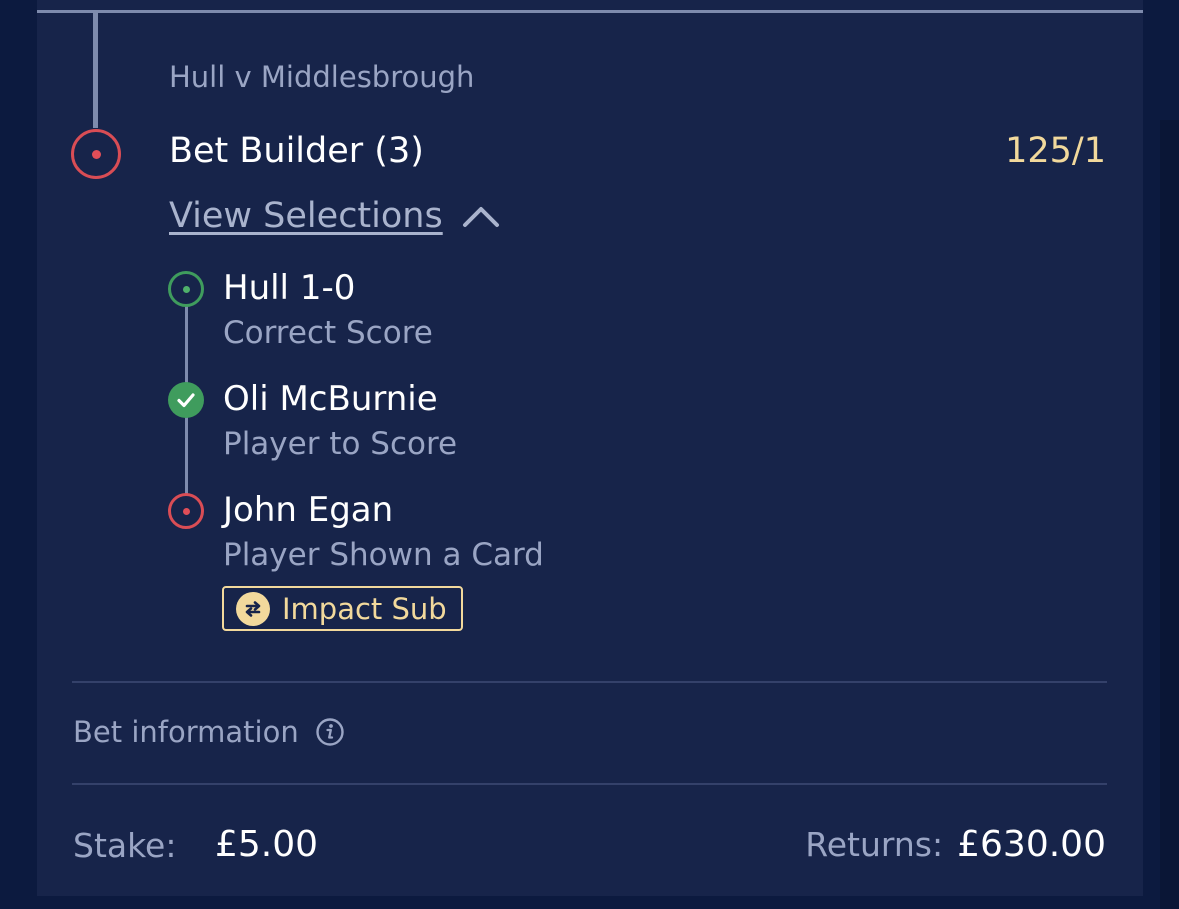 The height and width of the screenshot is (909, 1179). I want to click on pending-ring-icon, so click(186, 289).